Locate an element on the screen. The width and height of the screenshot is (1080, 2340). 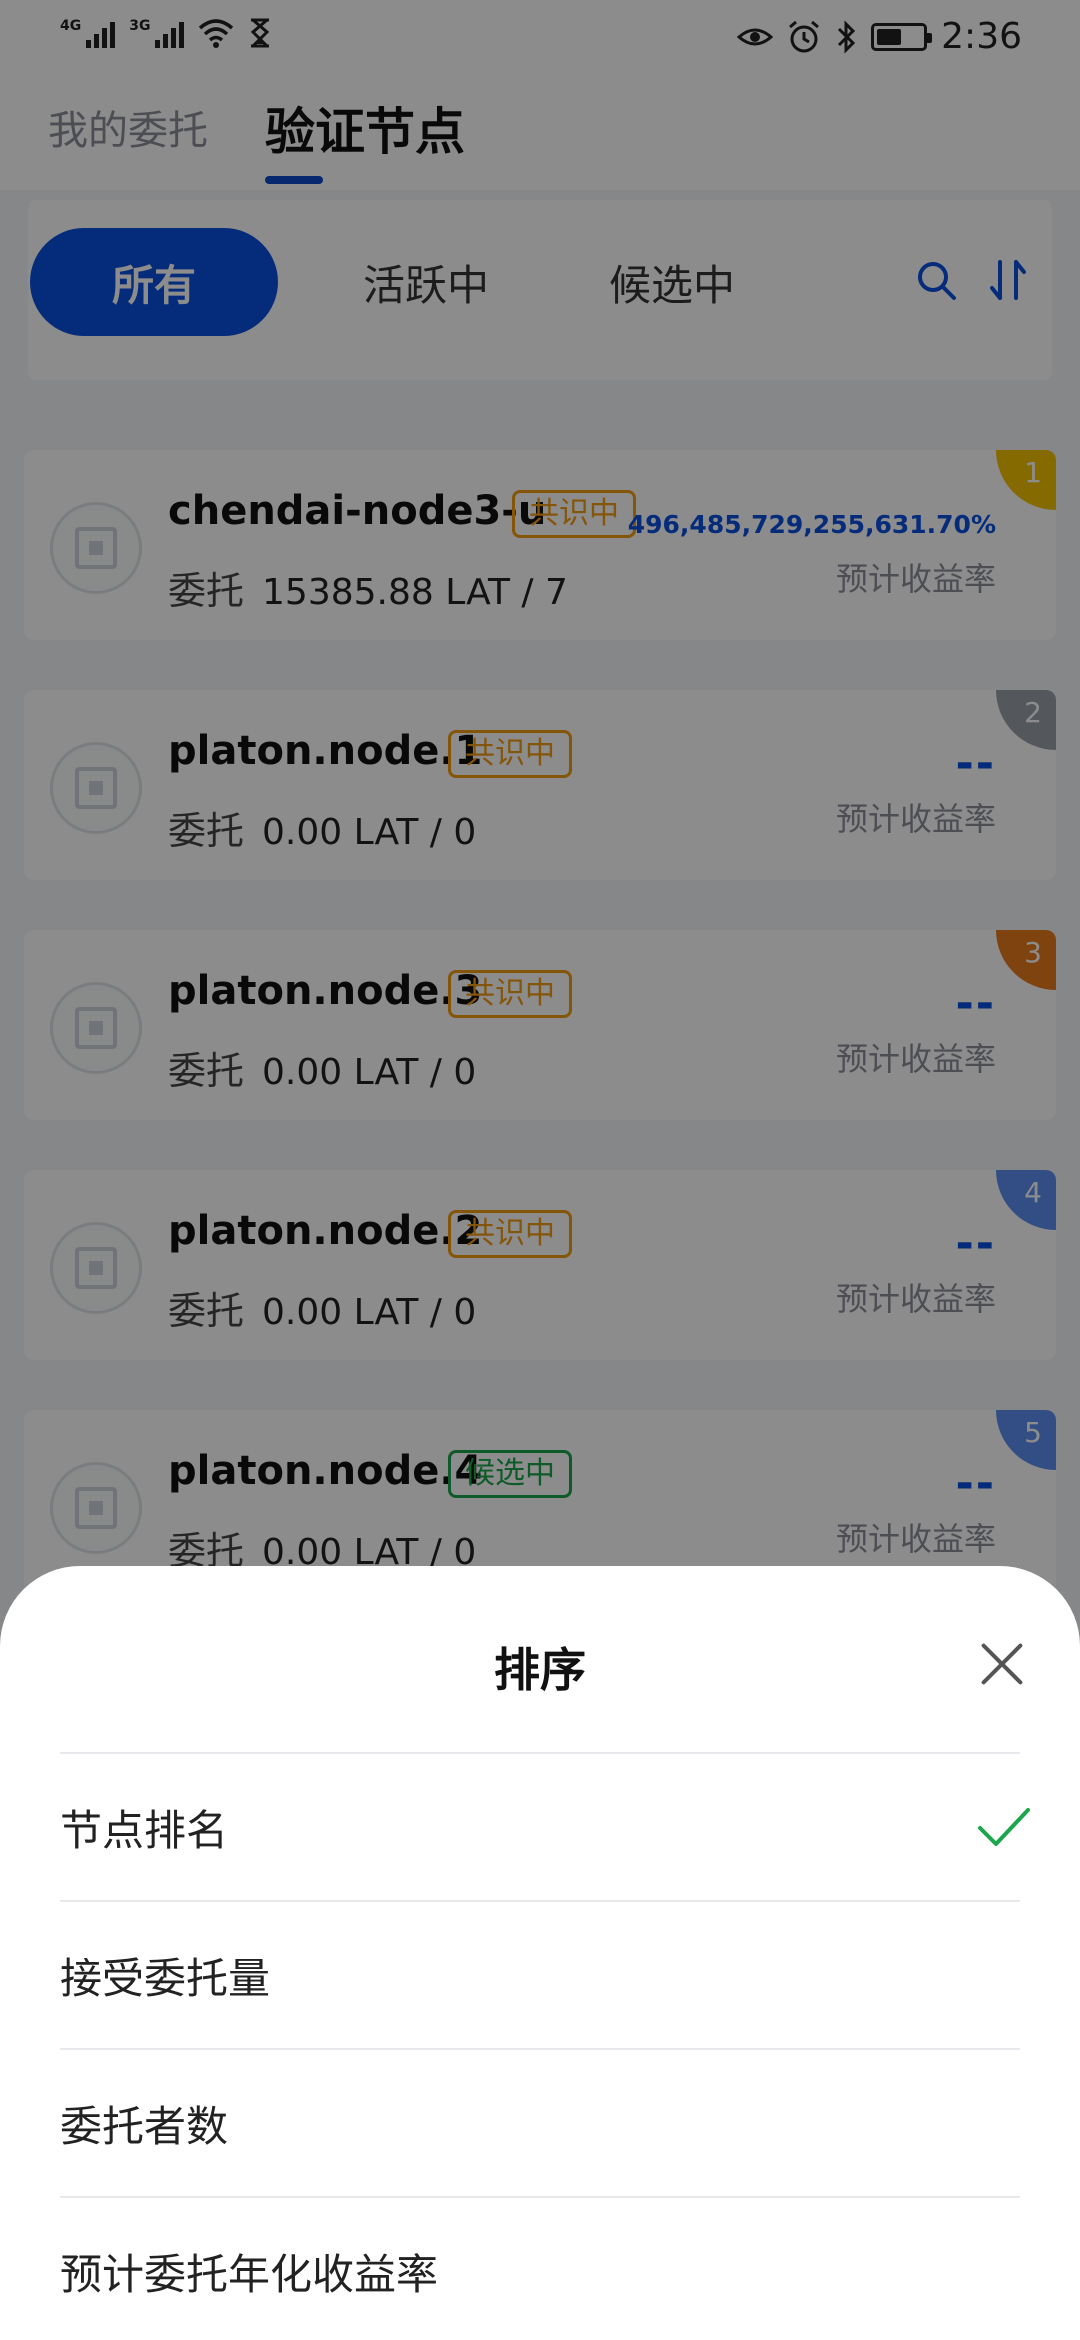
sheet-title: 排序 is located at coordinates (540, 1670).